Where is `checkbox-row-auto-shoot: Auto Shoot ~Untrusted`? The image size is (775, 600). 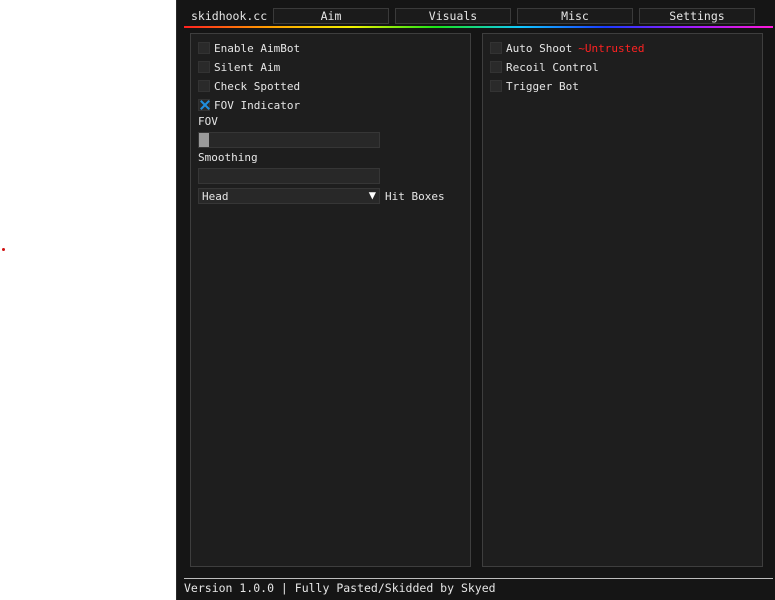
checkbox-row-auto-shoot: Auto Shoot ~Untrusted is located at coordinates (567, 48).